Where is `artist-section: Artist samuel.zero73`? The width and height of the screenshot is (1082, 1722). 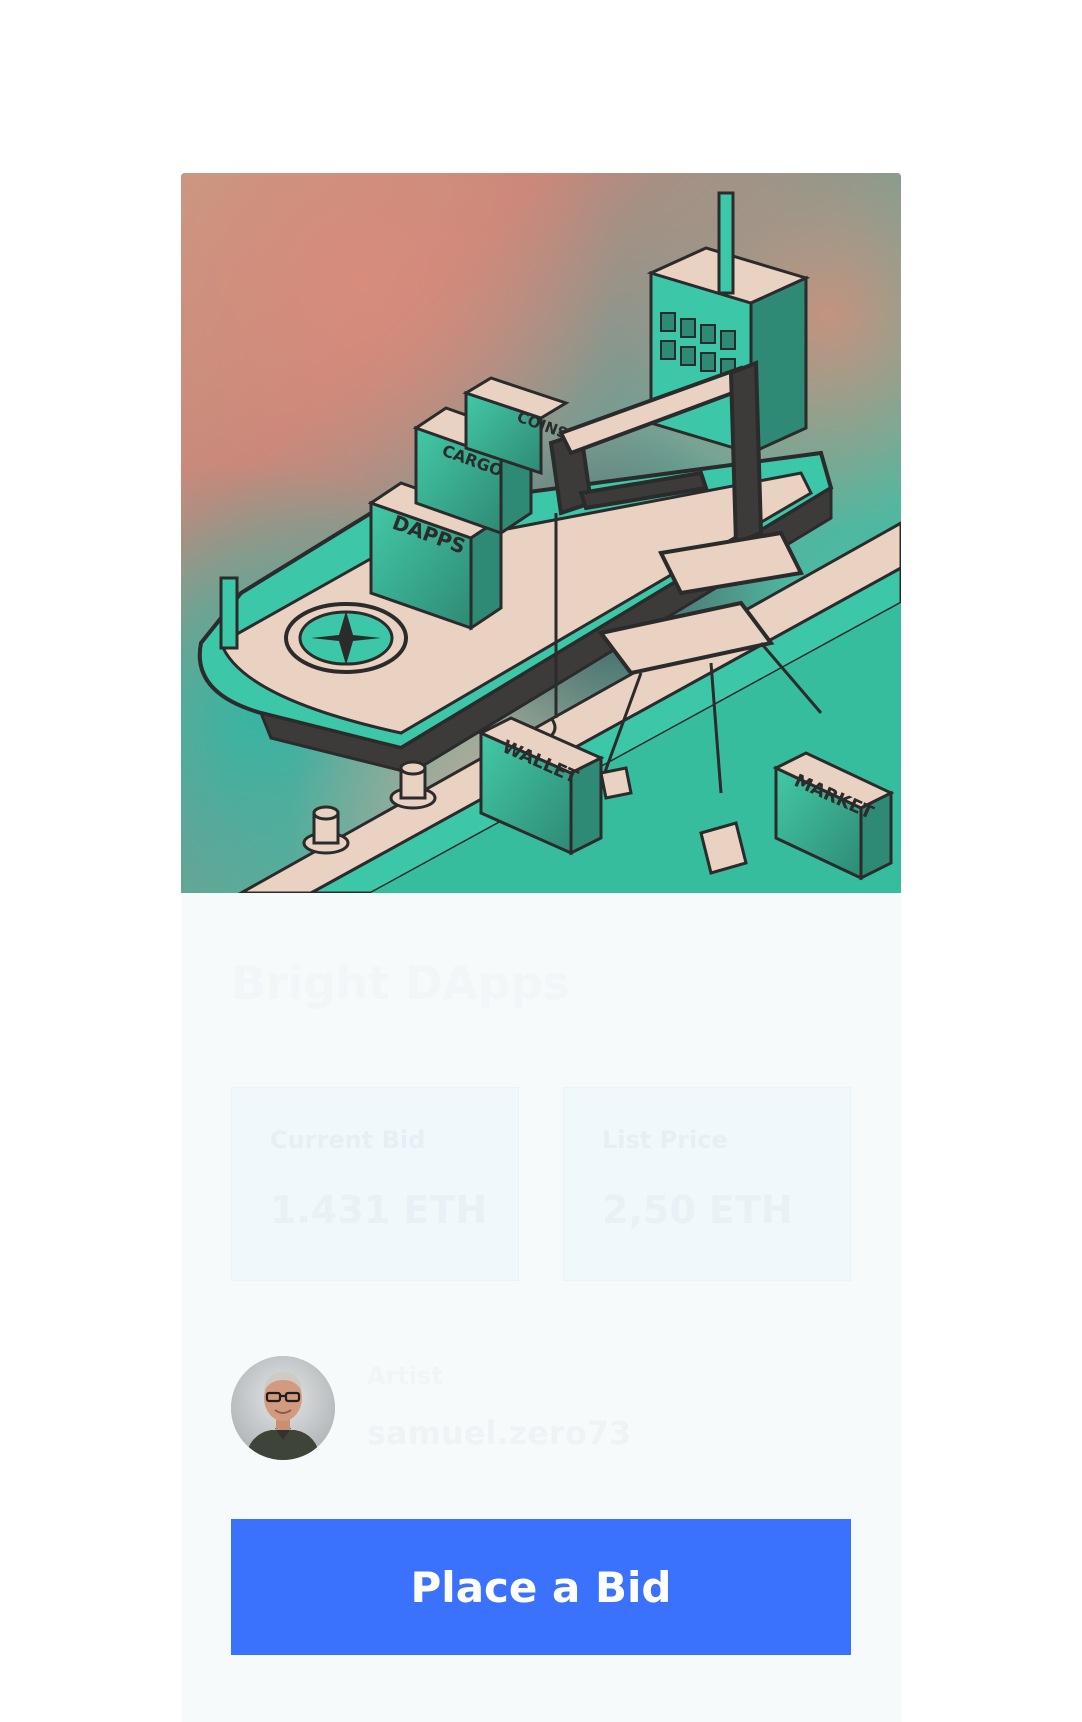 artist-section: Artist samuel.zero73 is located at coordinates (541, 1408).